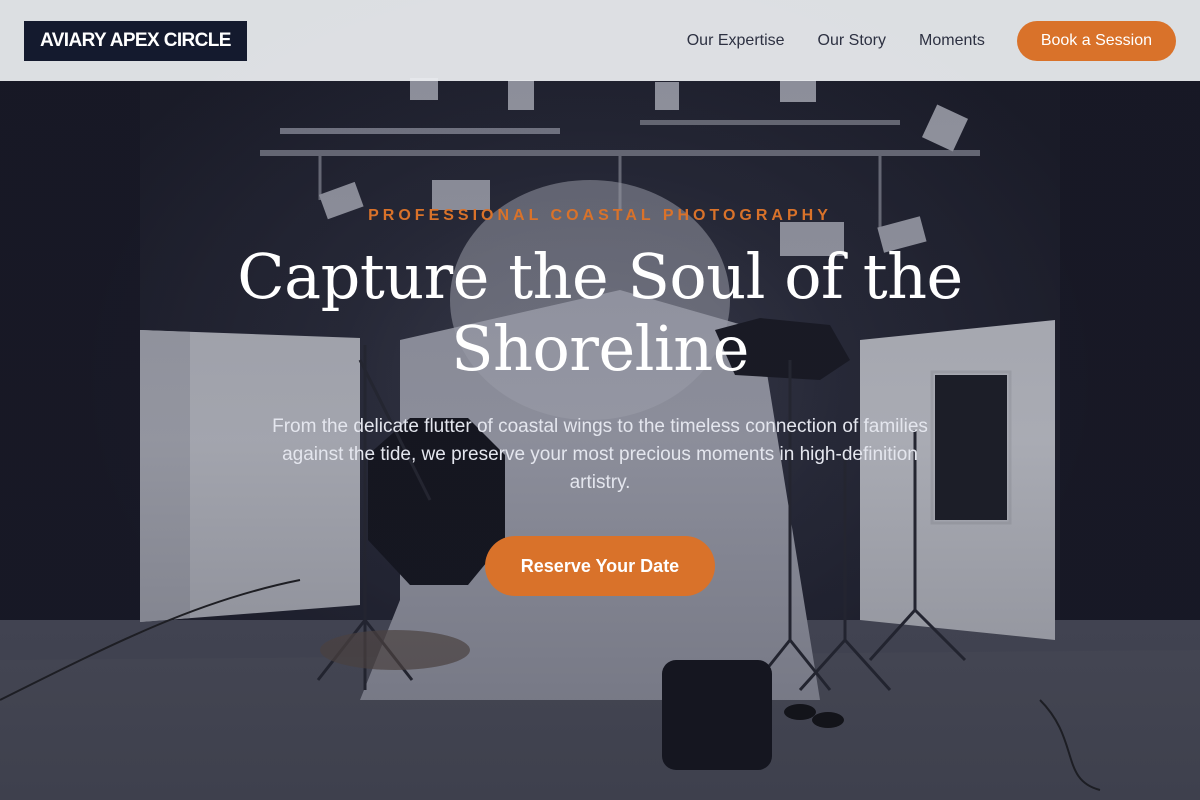 The width and height of the screenshot is (1200, 800). Describe the element at coordinates (852, 41) in the screenshot. I see `nav-link-our-story: Our Story` at that location.